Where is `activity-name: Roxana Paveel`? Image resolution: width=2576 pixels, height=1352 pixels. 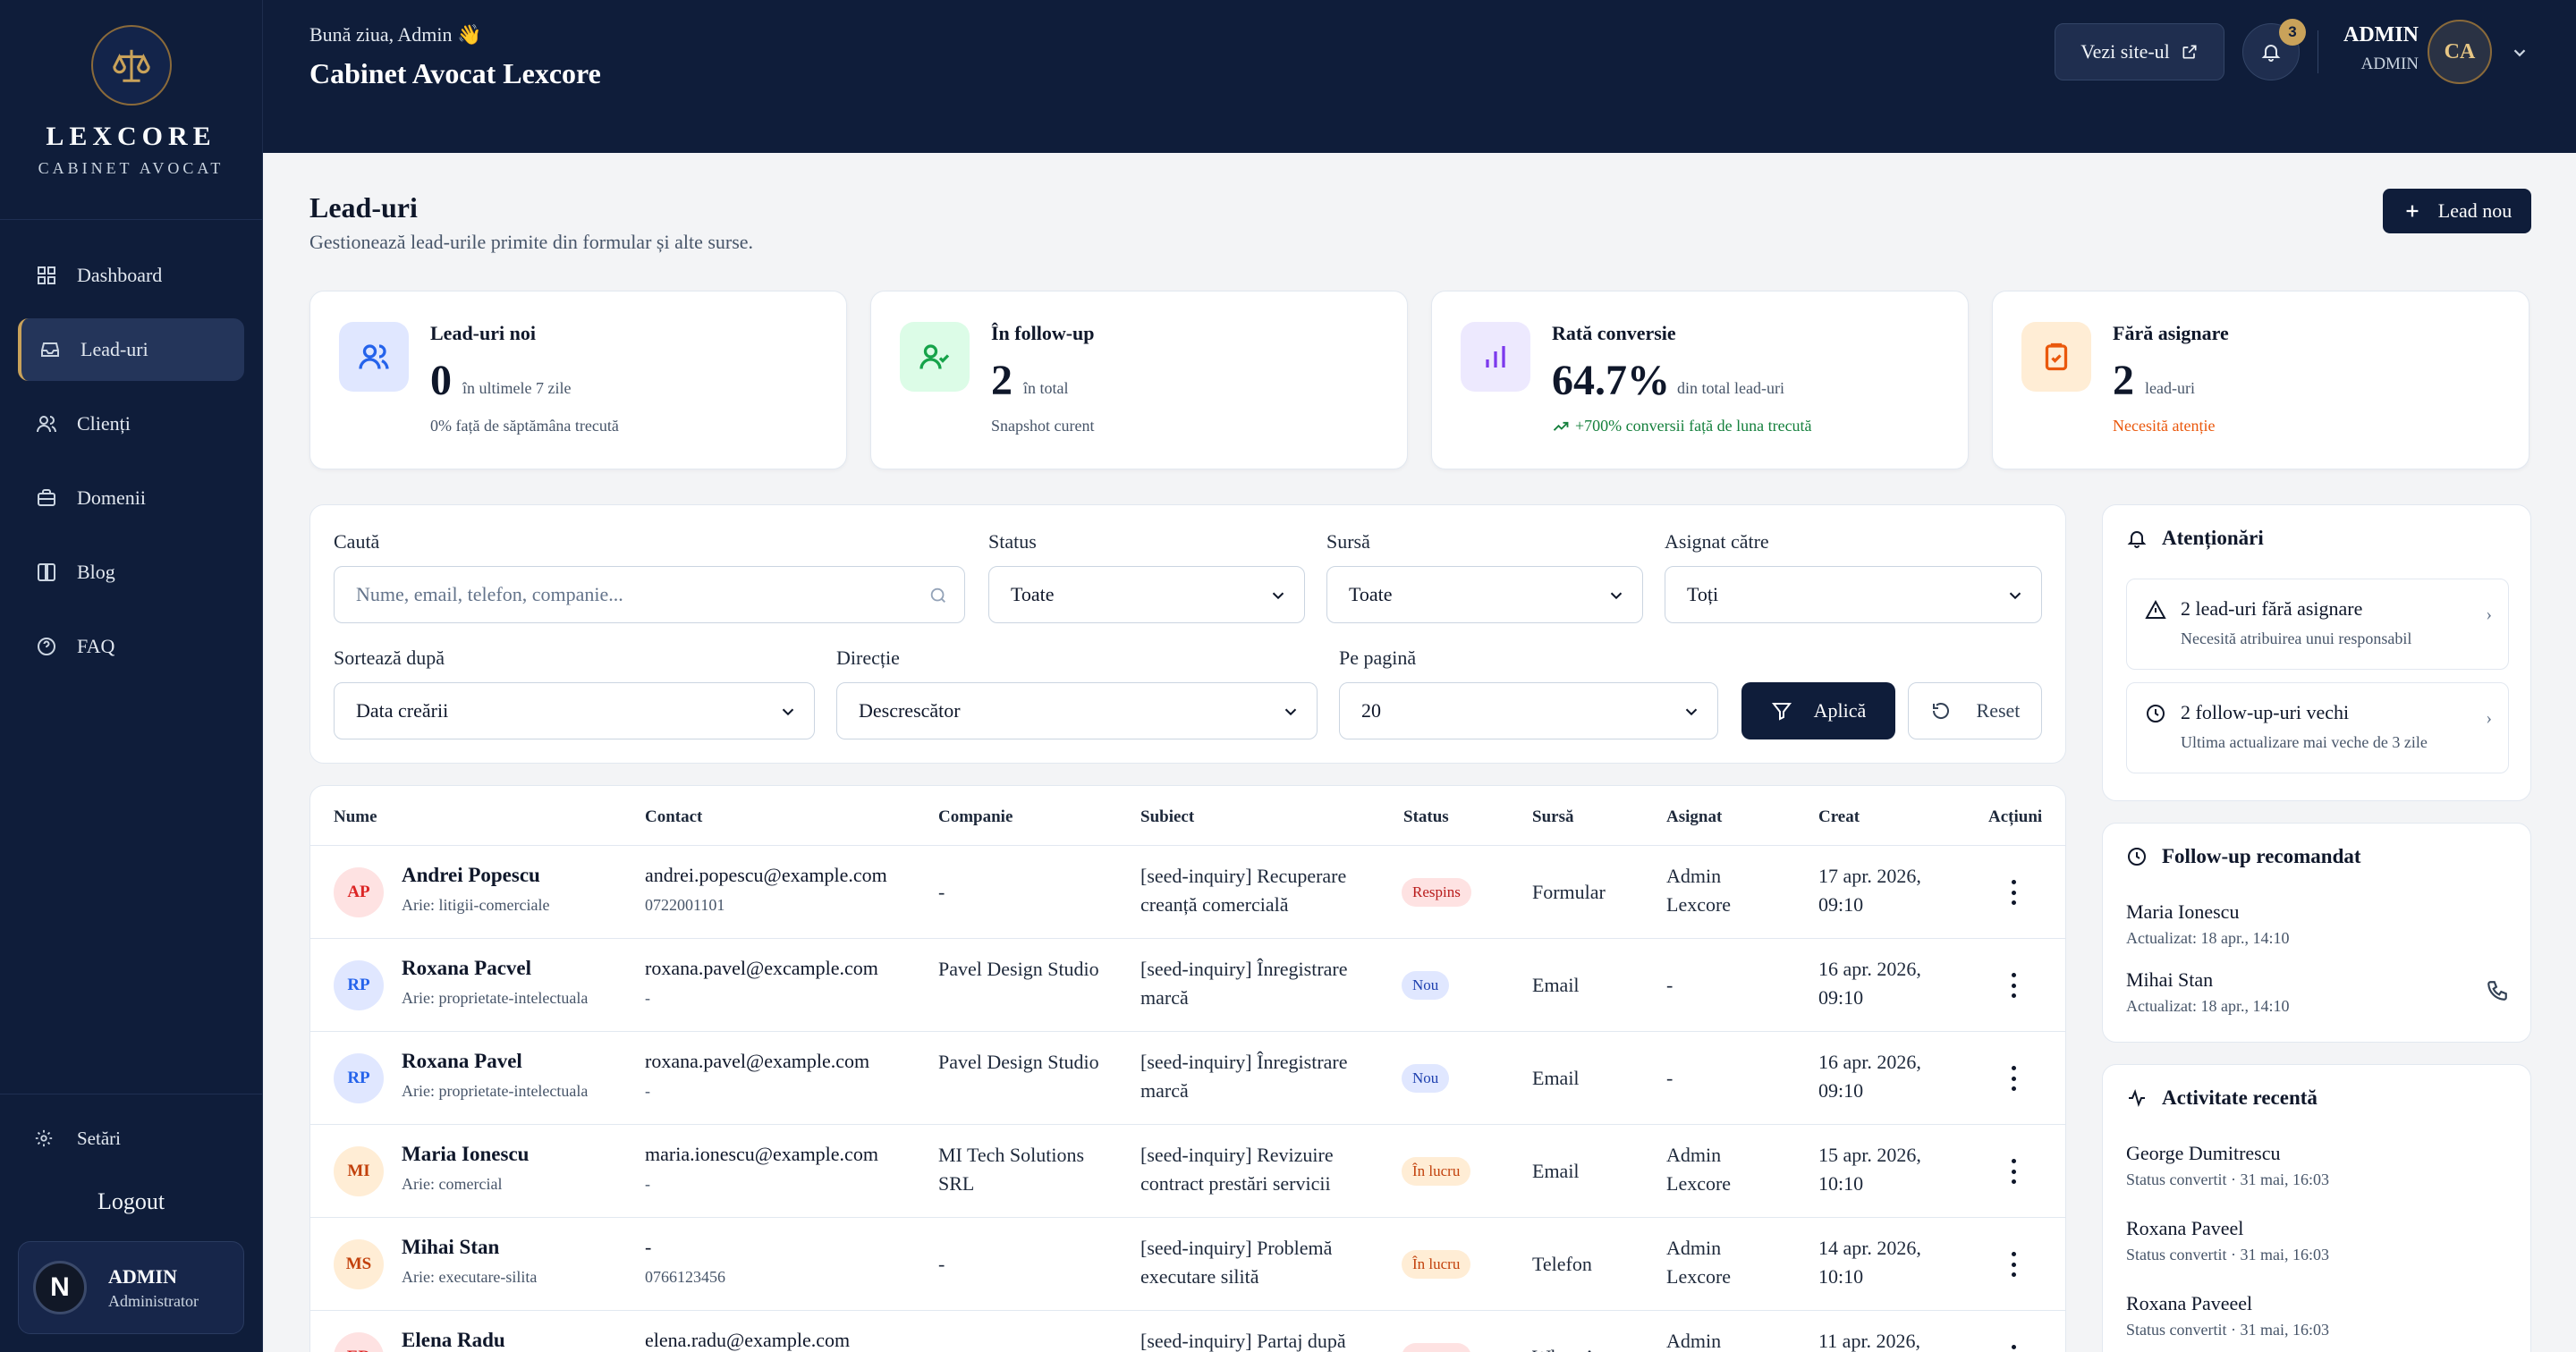 activity-name: Roxana Paveel is located at coordinates (2184, 1228).